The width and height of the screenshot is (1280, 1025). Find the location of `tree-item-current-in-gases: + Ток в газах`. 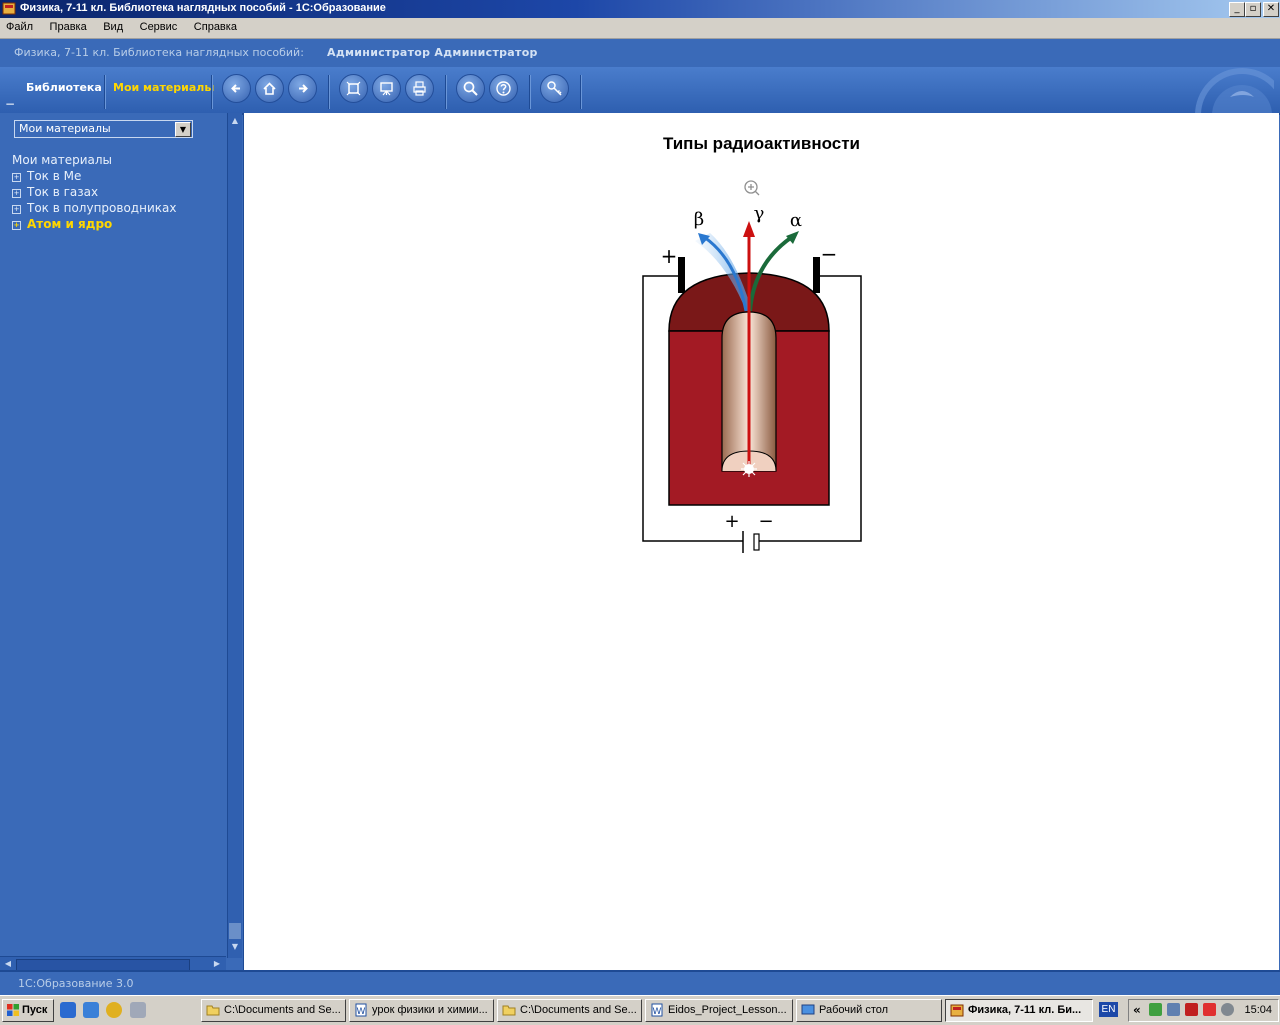

tree-item-current-in-gases: + Ток в газах is located at coordinates (55, 192).